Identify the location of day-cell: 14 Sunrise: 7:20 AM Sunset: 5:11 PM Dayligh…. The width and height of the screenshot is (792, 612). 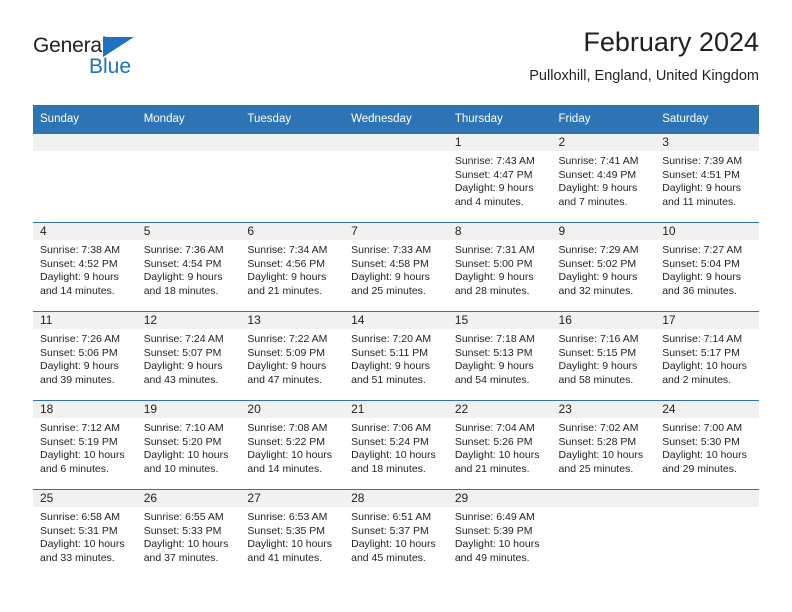
(396, 356).